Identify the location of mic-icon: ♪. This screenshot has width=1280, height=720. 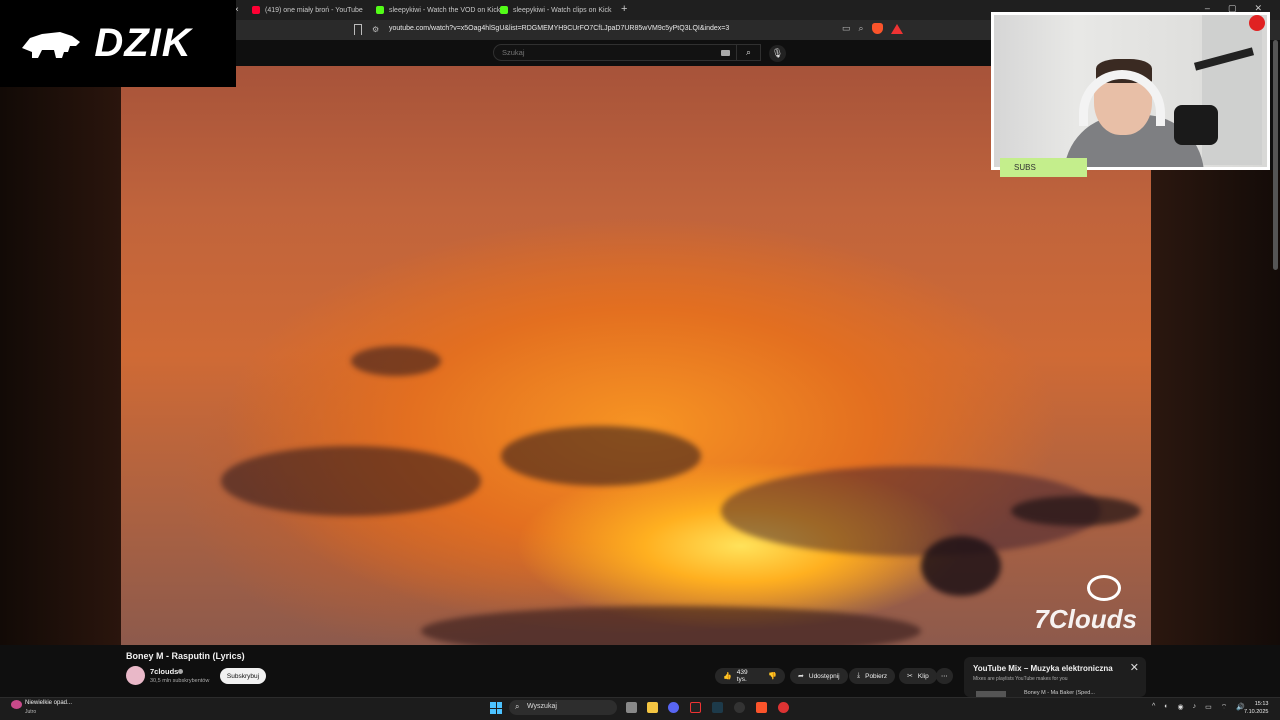
(1195, 707).